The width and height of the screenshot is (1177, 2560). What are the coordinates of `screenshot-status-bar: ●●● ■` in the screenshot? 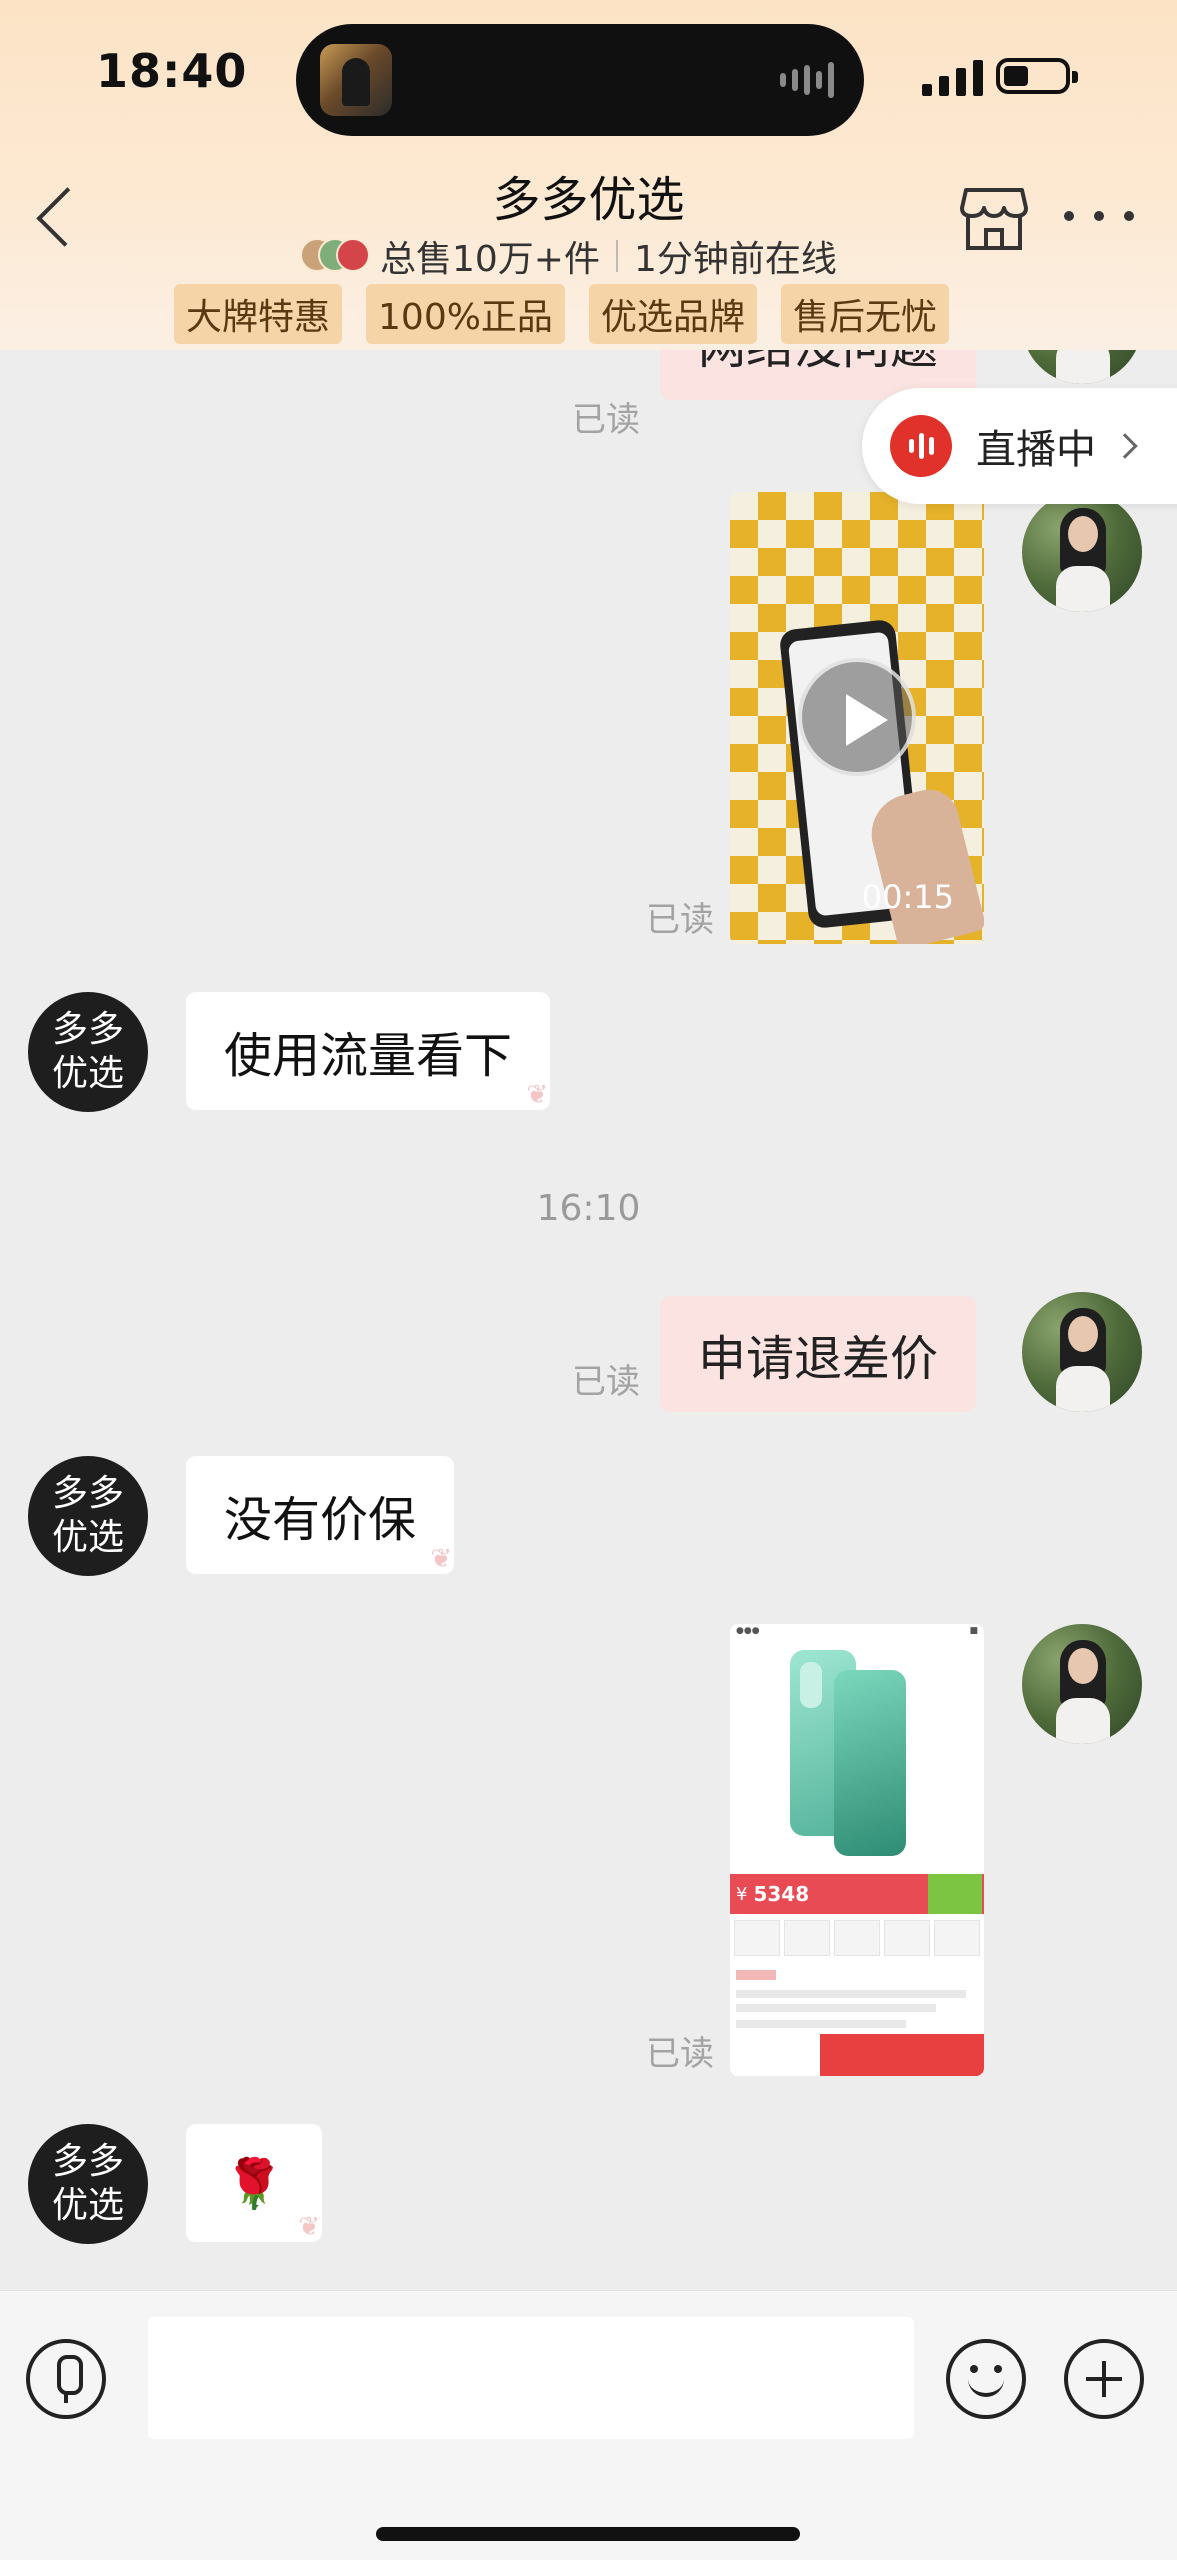 It's located at (857, 1631).